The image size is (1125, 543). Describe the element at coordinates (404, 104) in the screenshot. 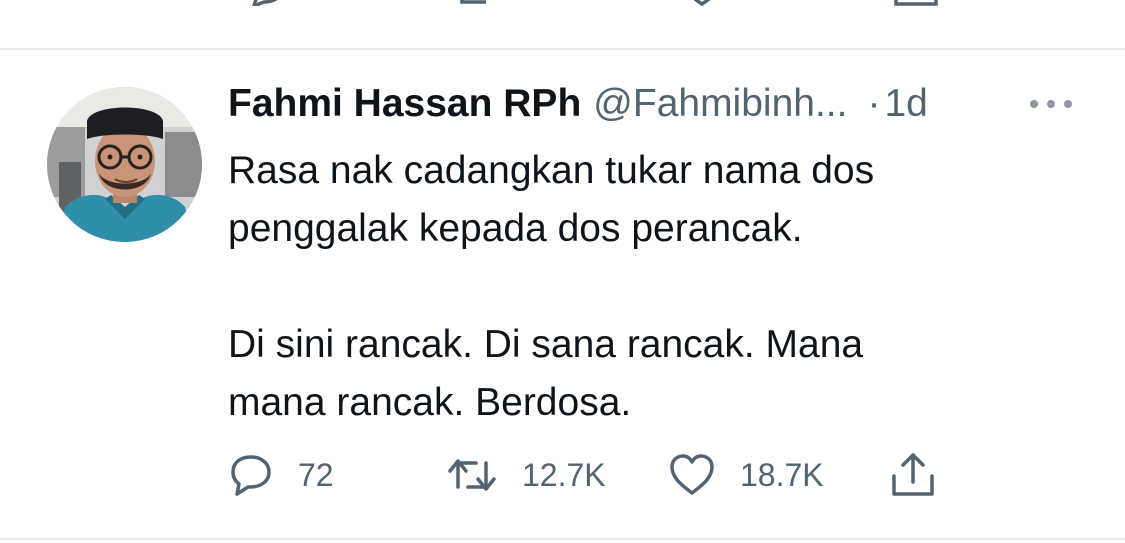

I see `display-name: Fahmi Hassan RPh` at that location.